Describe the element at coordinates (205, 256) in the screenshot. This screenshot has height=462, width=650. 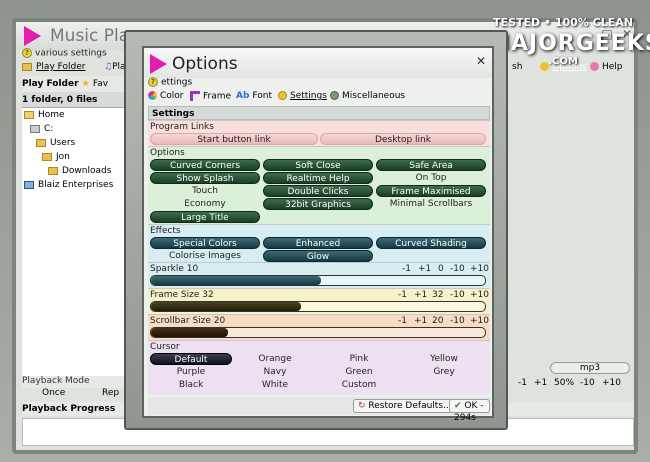
I see `effect-colorise-images: Colorise Images` at that location.